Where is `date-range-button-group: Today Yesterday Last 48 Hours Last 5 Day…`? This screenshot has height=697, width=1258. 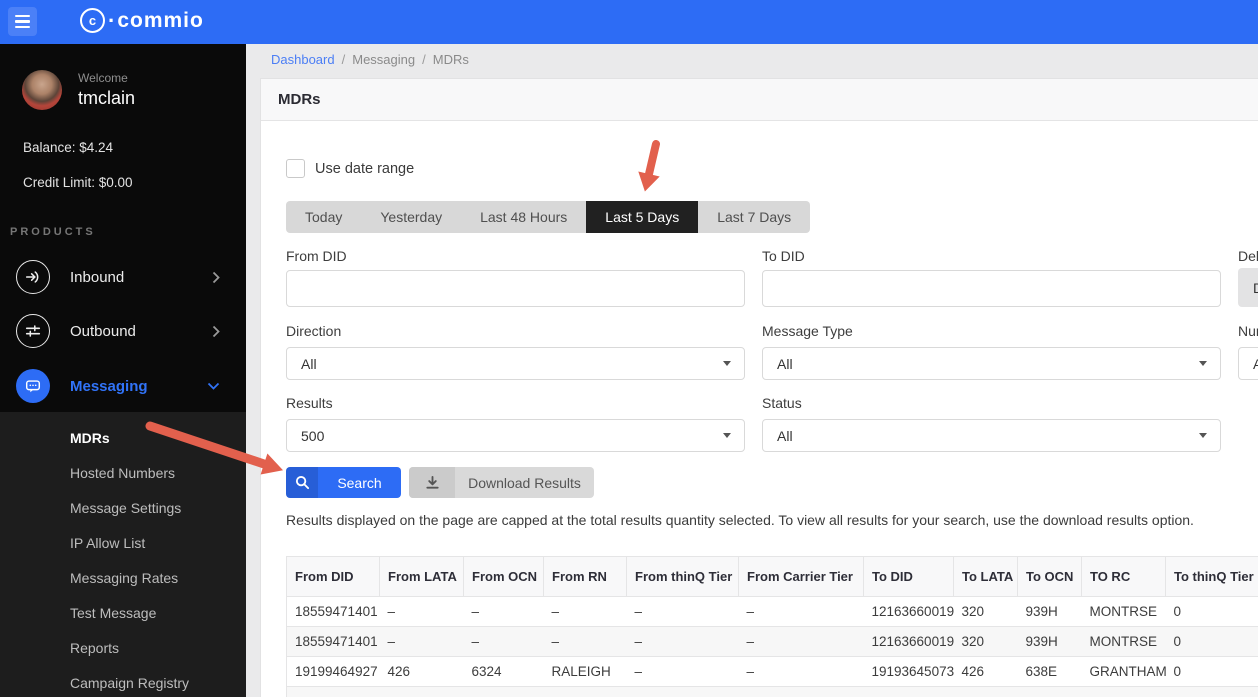
date-range-button-group: Today Yesterday Last 48 Hours Last 5 Day… is located at coordinates (548, 217).